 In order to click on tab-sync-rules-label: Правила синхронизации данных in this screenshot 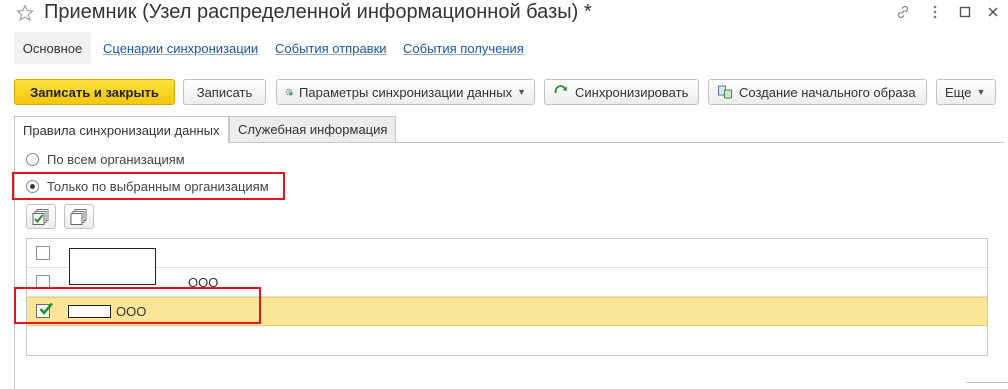, I will do `click(121, 130)`.